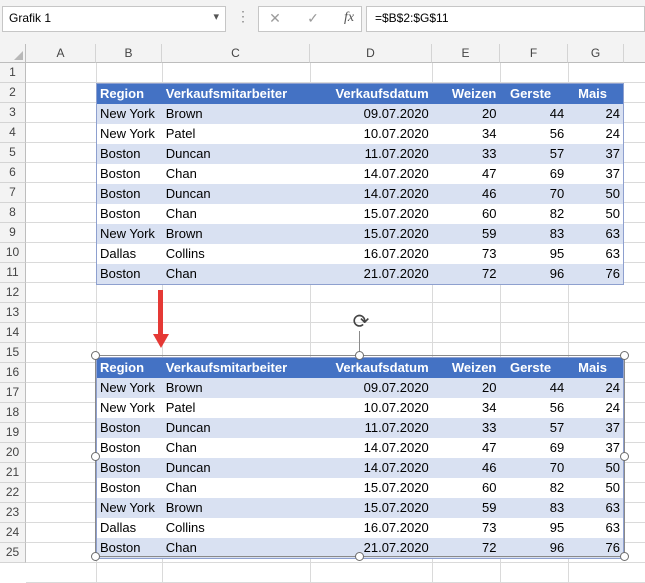 This screenshot has width=645, height=583. Describe the element at coordinates (13, 153) in the screenshot. I see `row-header: 5` at that location.